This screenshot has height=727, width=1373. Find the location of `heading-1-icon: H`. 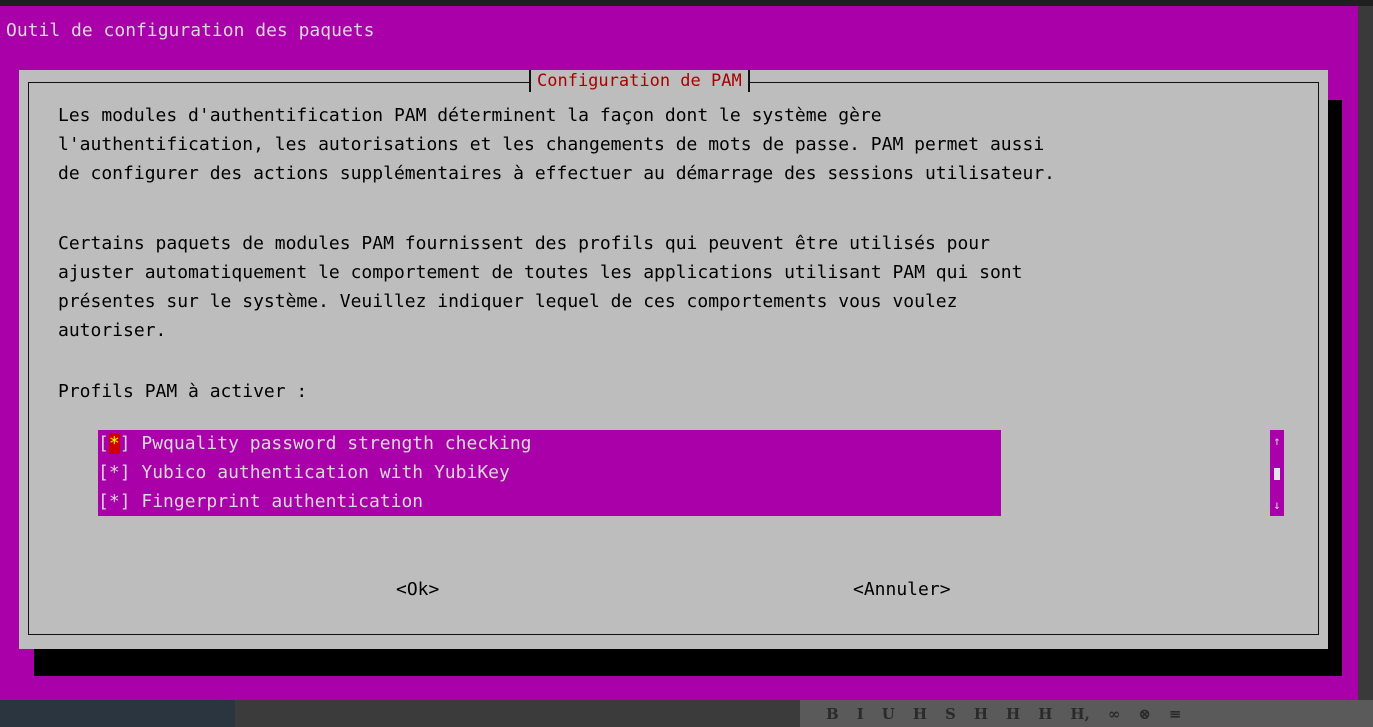

heading-1-icon: H is located at coordinates (981, 714).